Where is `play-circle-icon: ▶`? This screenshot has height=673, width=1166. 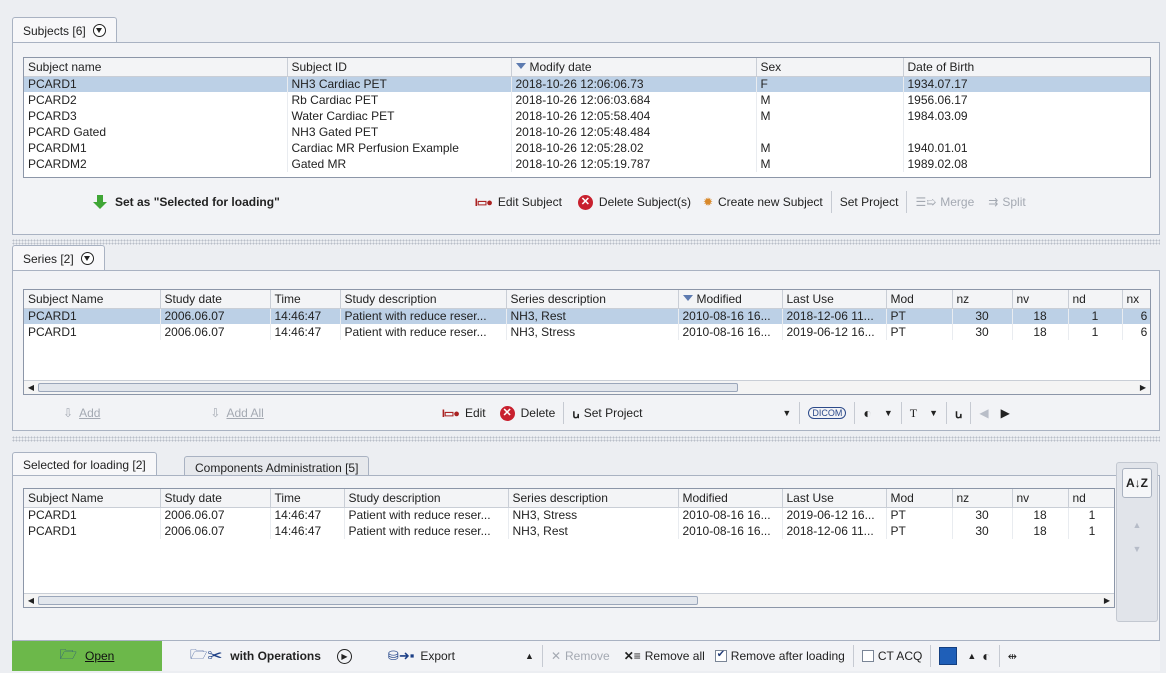
play-circle-icon: ▶ is located at coordinates (344, 656).